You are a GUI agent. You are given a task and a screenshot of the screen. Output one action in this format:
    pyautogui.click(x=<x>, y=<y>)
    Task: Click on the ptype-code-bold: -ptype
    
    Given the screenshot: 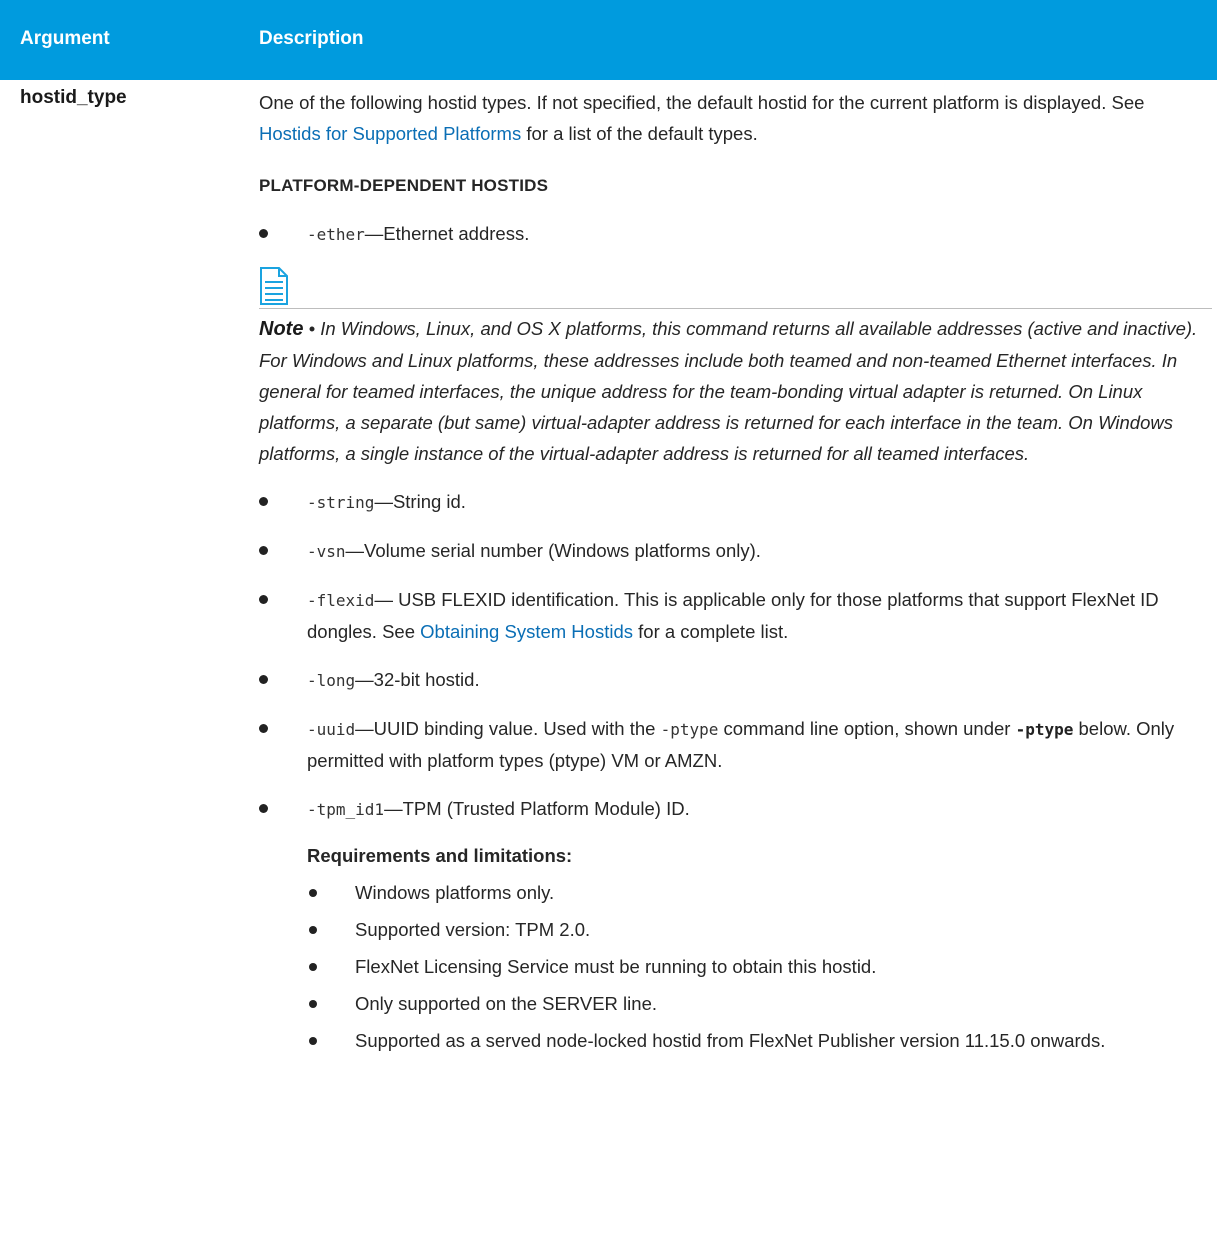 What is the action you would take?
    pyautogui.click(x=1044, y=729)
    